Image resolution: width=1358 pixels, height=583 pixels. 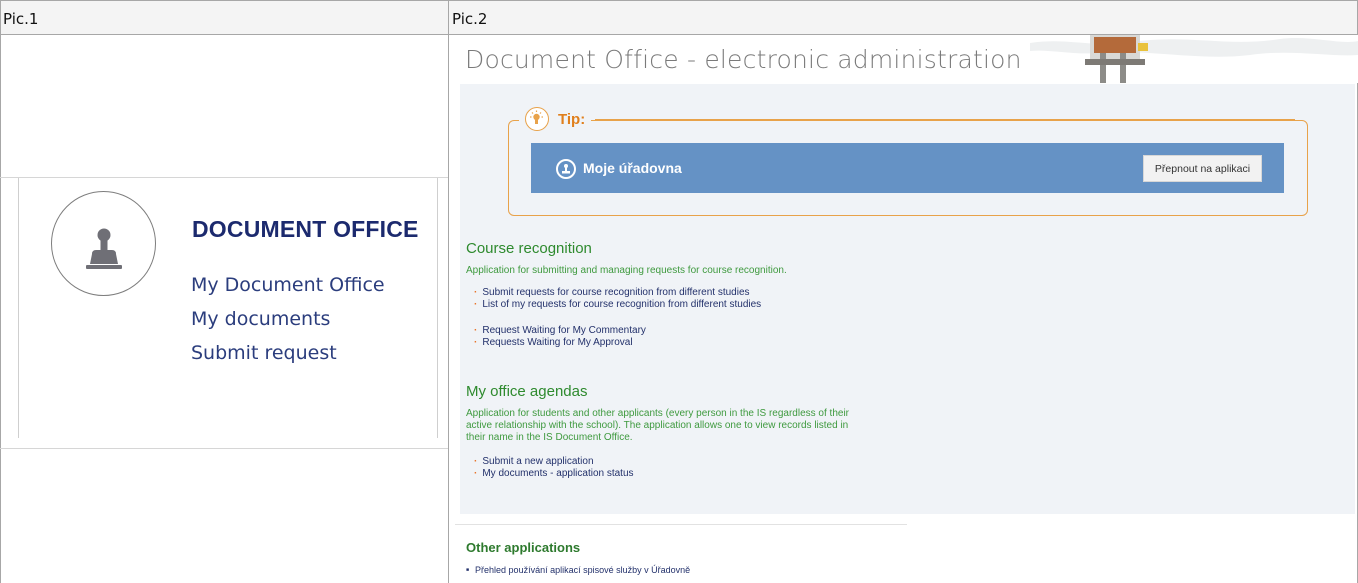 I want to click on tip-legend: Tip:, so click(x=555, y=119).